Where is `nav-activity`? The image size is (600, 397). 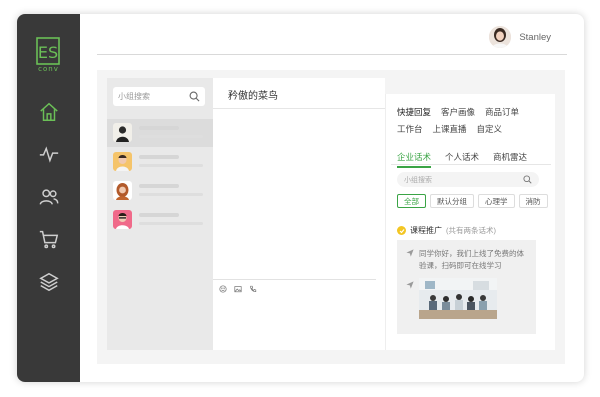
nav-activity is located at coordinates (48, 154).